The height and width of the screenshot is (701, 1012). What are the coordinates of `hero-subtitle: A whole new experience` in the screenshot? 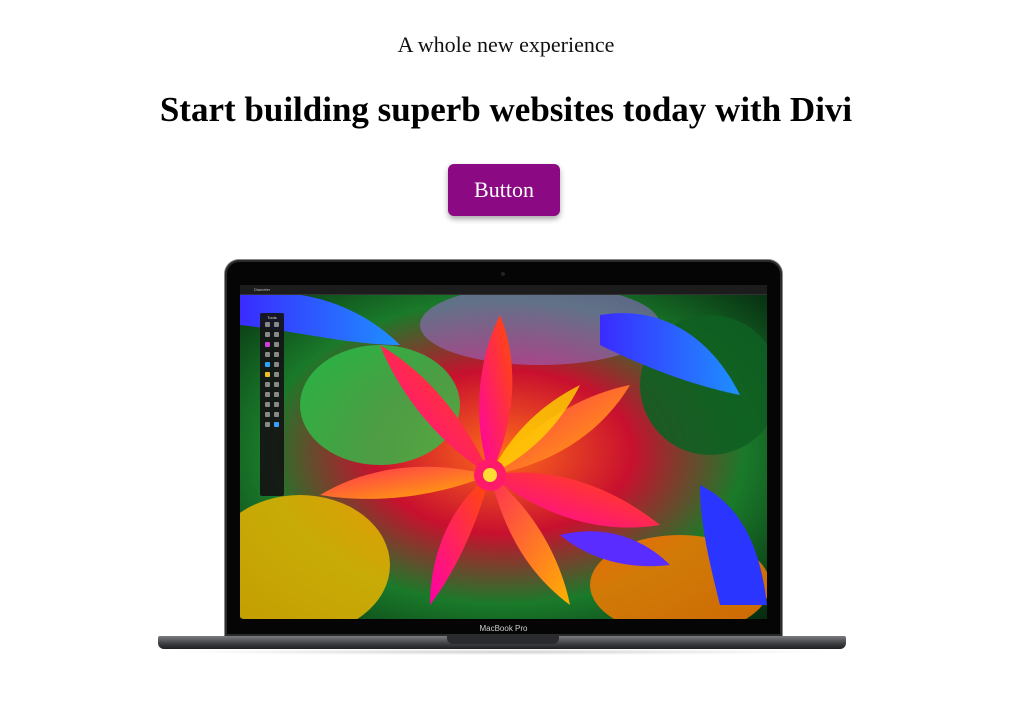 It's located at (506, 44).